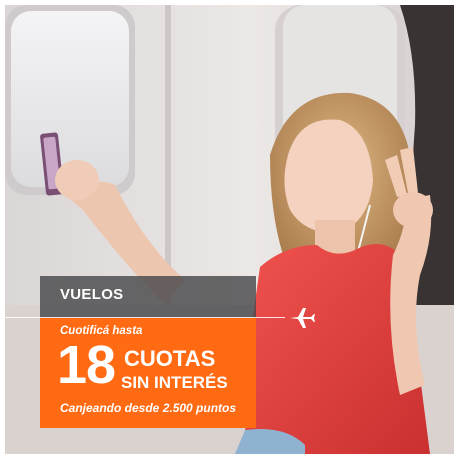  I want to click on airplane-icon, so click(302, 318).